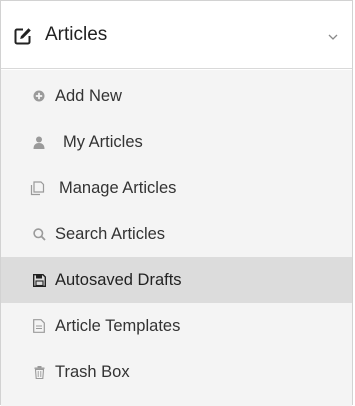 This screenshot has width=355, height=406. Describe the element at coordinates (92, 372) in the screenshot. I see `menu-item-label: Trash Box` at that location.